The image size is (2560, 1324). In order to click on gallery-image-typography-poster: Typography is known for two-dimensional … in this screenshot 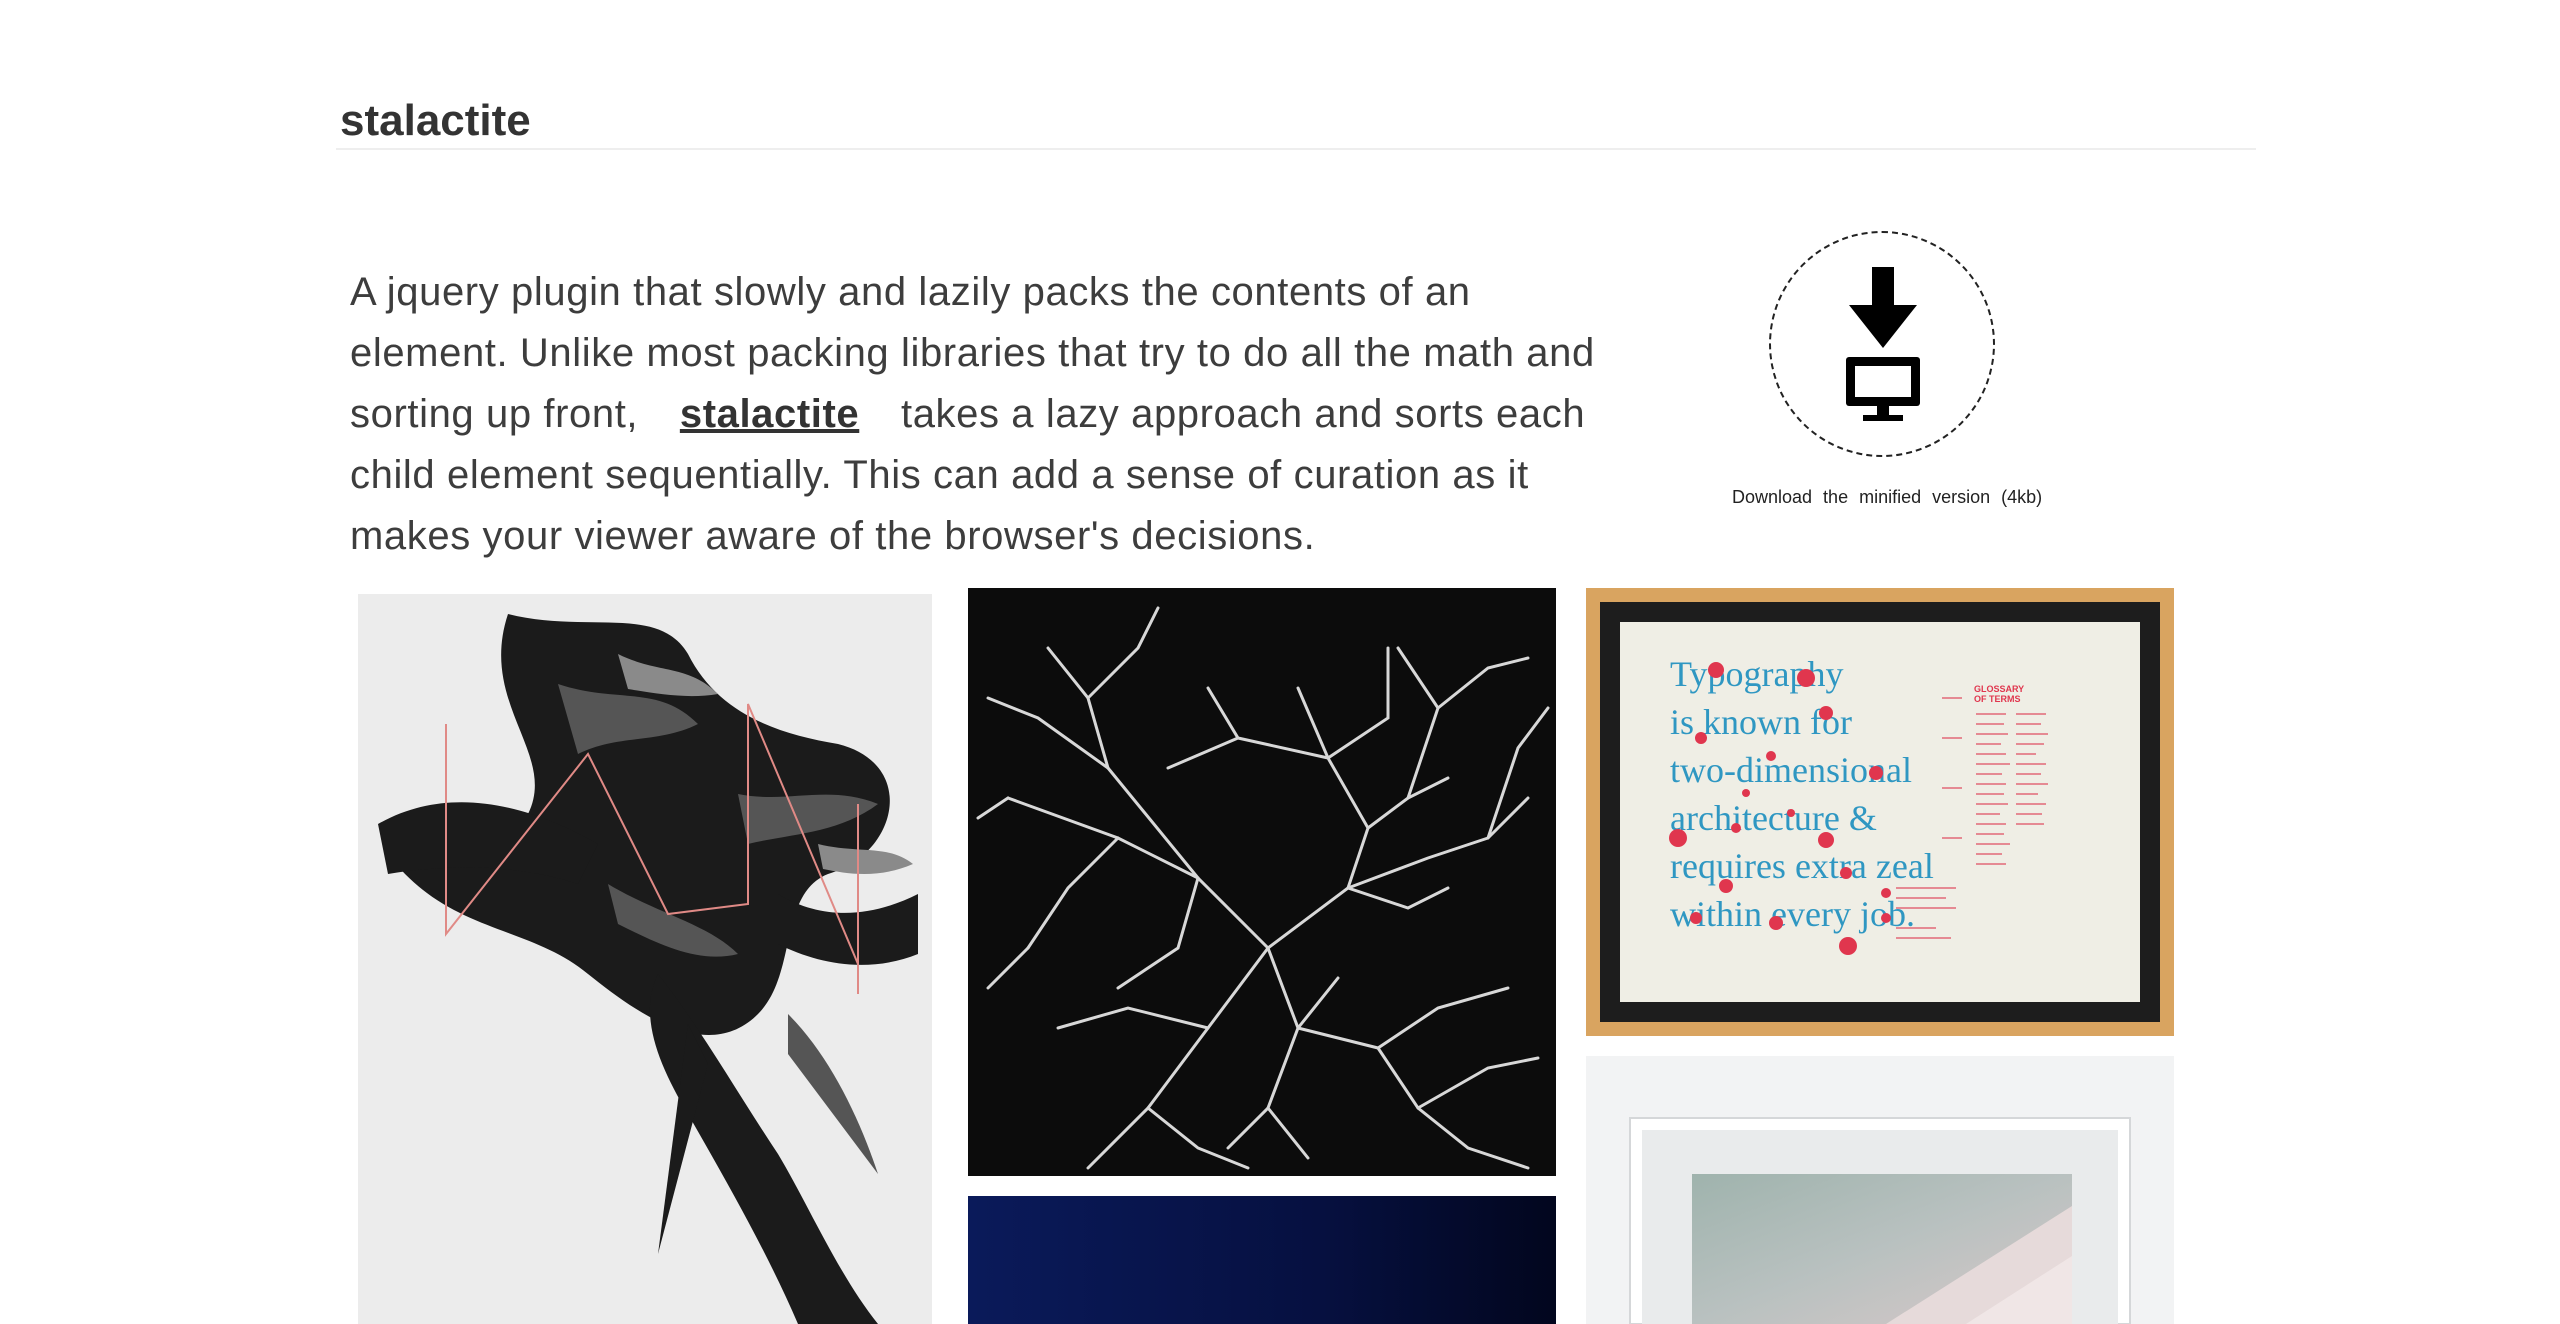, I will do `click(1880, 812)`.